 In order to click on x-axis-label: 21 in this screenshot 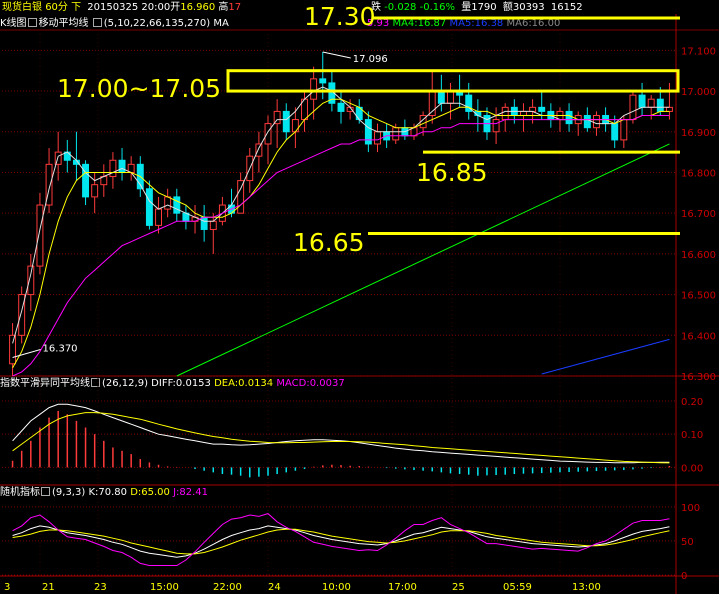, I will do `click(48, 587)`.